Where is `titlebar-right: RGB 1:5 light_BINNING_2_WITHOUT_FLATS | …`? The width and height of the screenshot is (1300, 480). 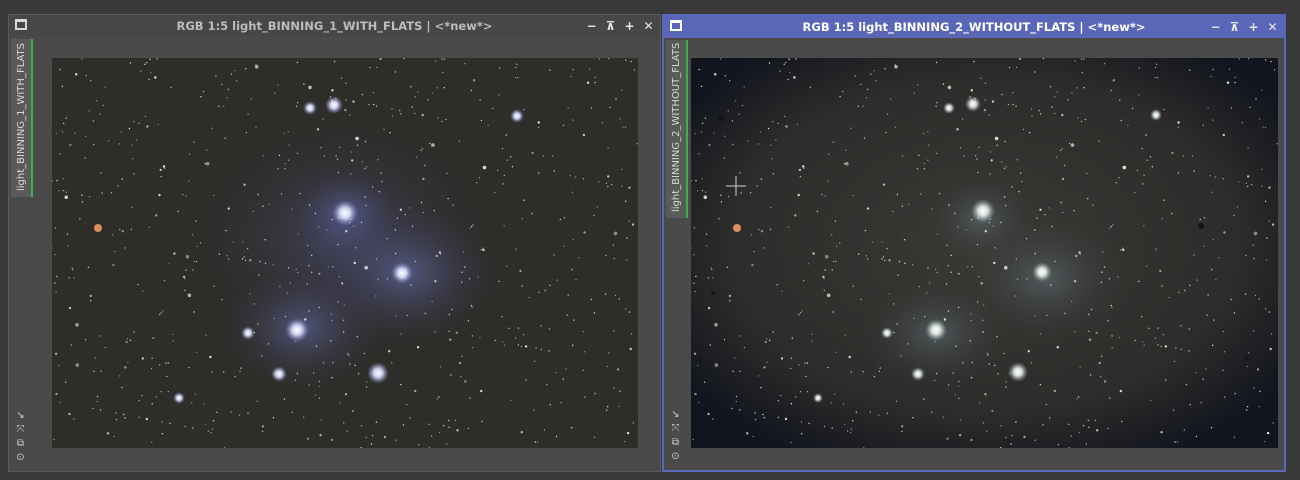 titlebar-right: RGB 1:5 light_BINNING_2_WITHOUT_FLATS | … is located at coordinates (974, 27).